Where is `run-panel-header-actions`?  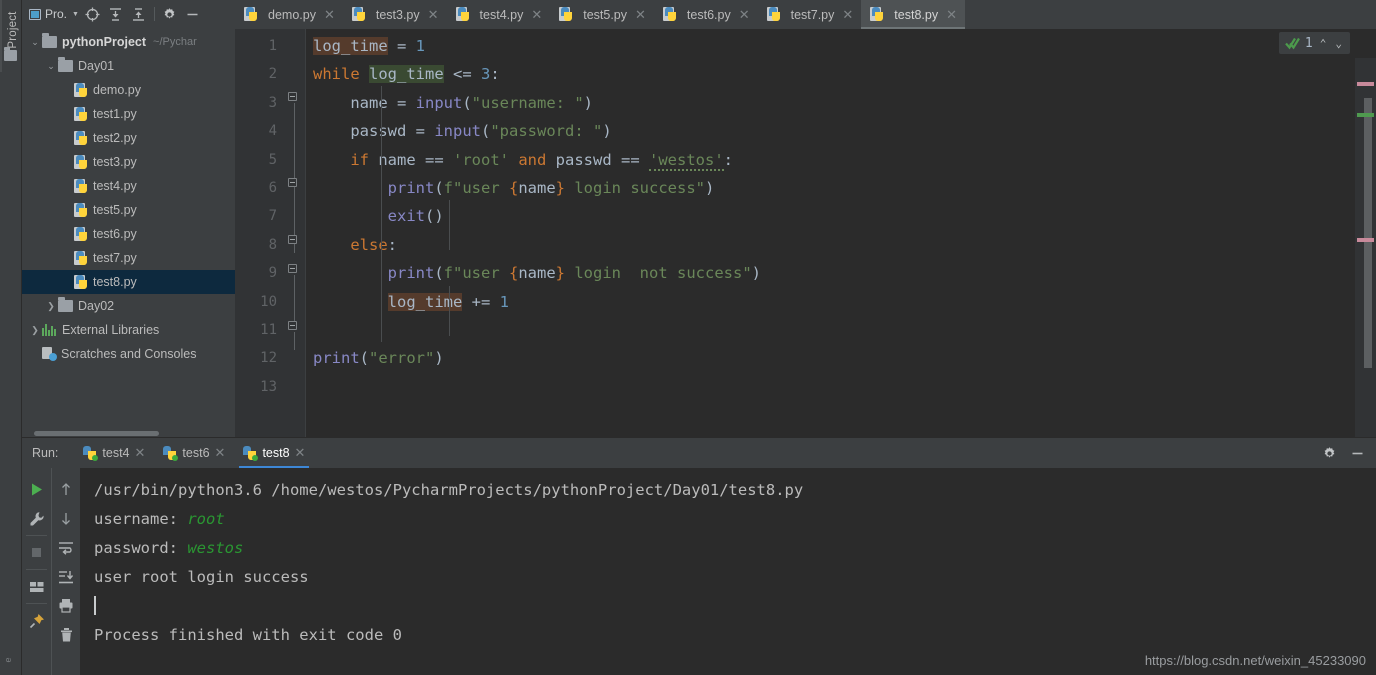 run-panel-header-actions is located at coordinates (1343, 453).